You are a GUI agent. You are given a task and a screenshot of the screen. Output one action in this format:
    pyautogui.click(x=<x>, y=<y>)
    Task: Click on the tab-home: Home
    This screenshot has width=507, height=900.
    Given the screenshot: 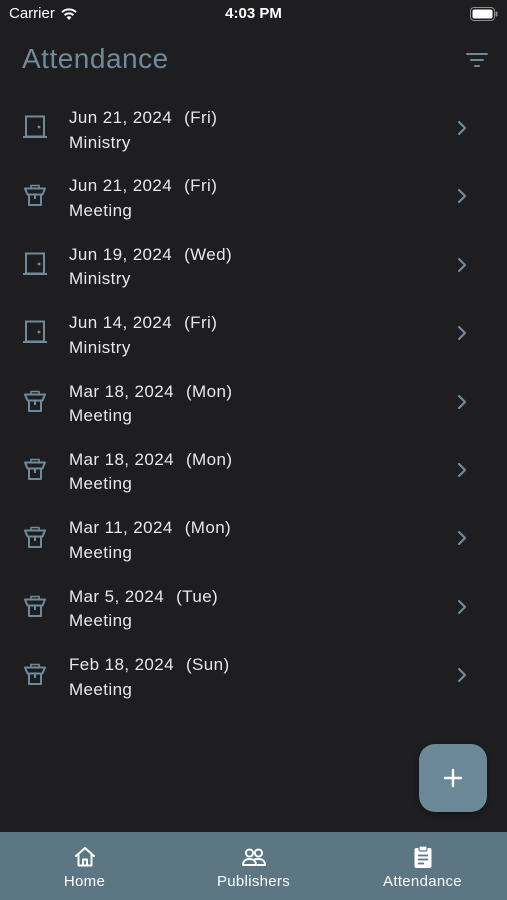 What is the action you would take?
    pyautogui.click(x=84, y=866)
    